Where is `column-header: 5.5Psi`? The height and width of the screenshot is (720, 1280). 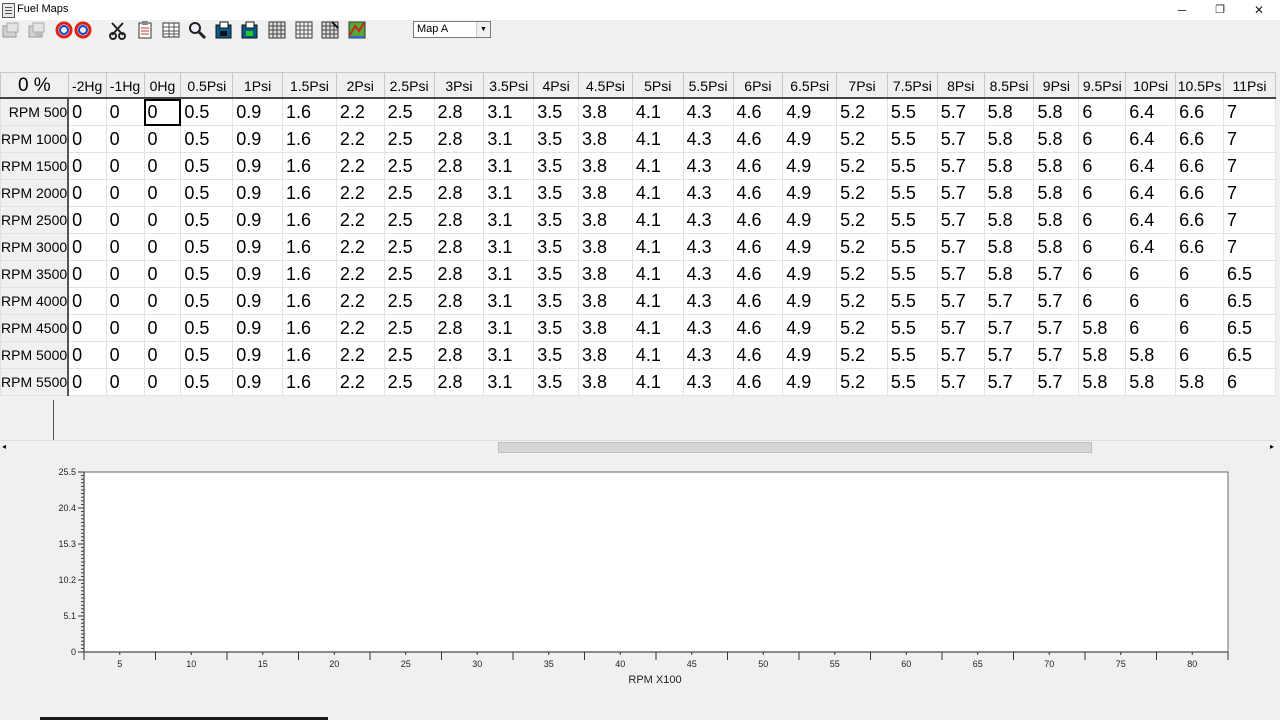 column-header: 5.5Psi is located at coordinates (708, 85).